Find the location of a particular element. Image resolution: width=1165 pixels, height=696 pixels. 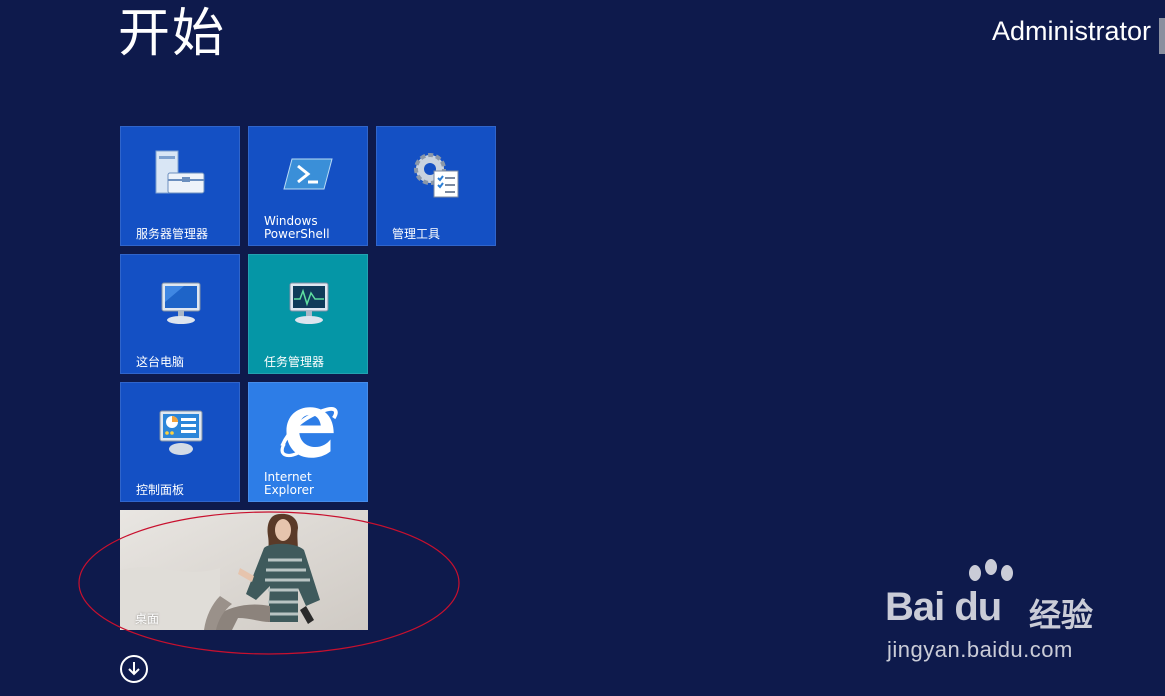

watermark-brand-cn: 经验 is located at coordinates (1061, 615).